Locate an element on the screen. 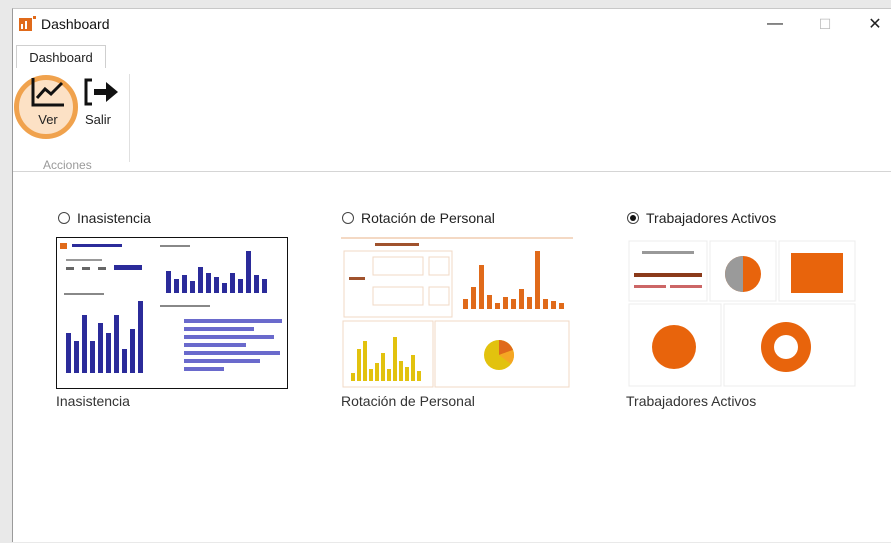 Image resolution: width=891 pixels, height=543 pixels. radio-trabajadores-activos: Trabajadores Activos is located at coordinates (701, 218).